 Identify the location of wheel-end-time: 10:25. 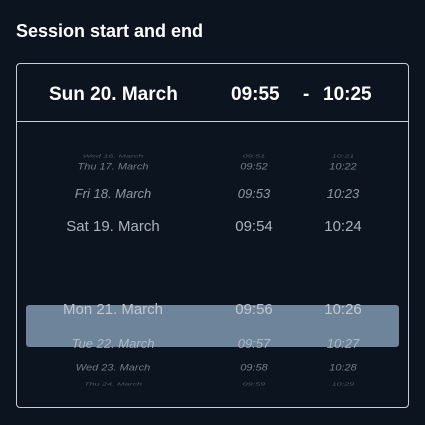
(343, 270).